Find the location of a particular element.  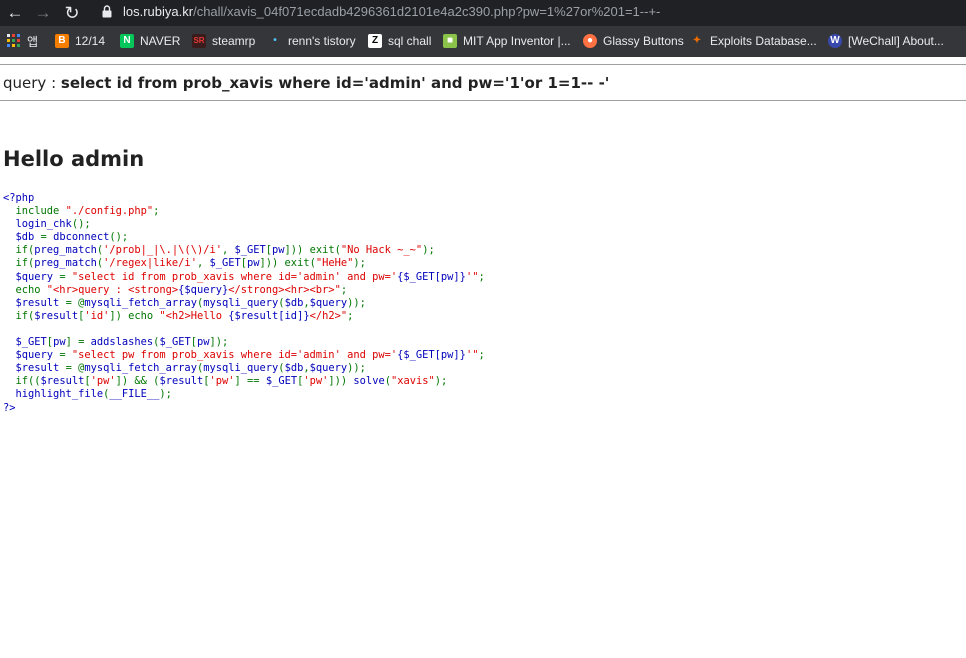

arrow-right-icon: → is located at coordinates (43, 12).